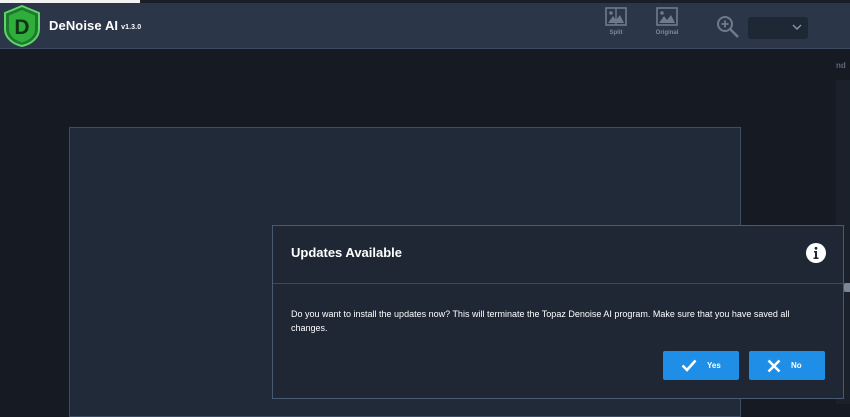  I want to click on original-label: Original, so click(667, 33).